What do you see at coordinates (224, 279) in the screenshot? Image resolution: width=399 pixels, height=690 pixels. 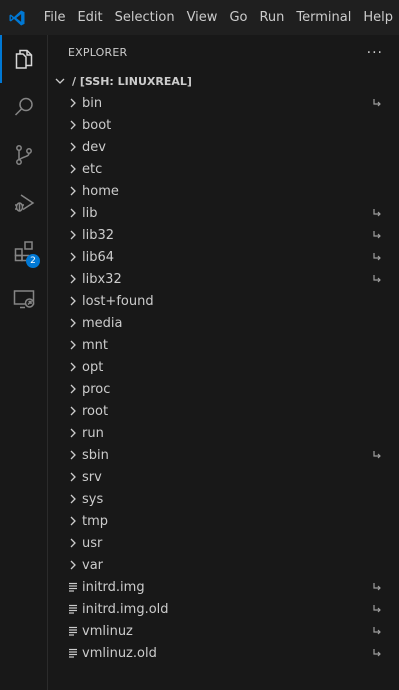 I see `folder-item: libx32` at bounding box center [224, 279].